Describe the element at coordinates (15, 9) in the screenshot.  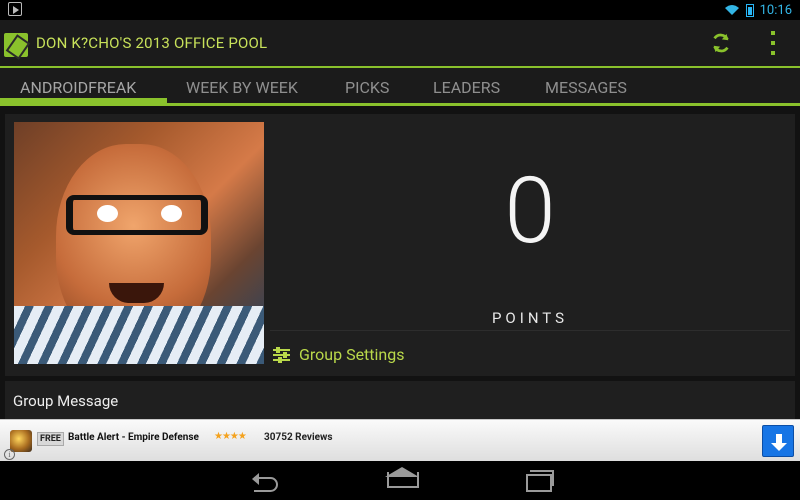
I see `play-store-icon` at that location.